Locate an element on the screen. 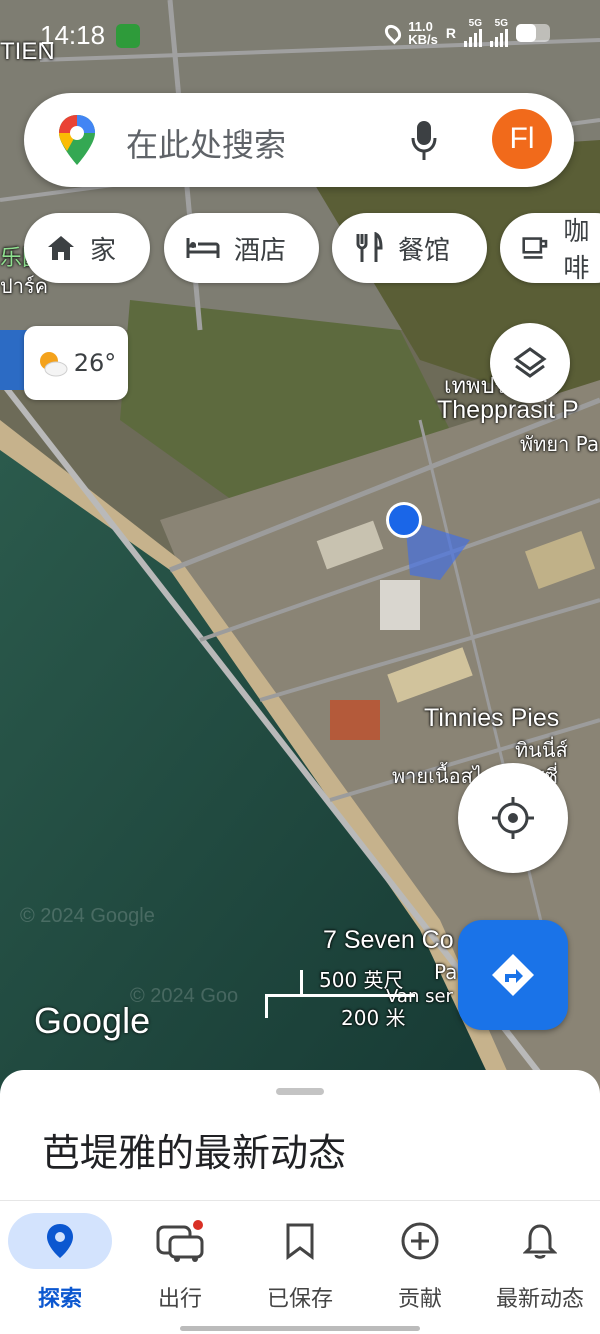  scale-bar: 500 英尺 200 米 is located at coordinates (340, 999).